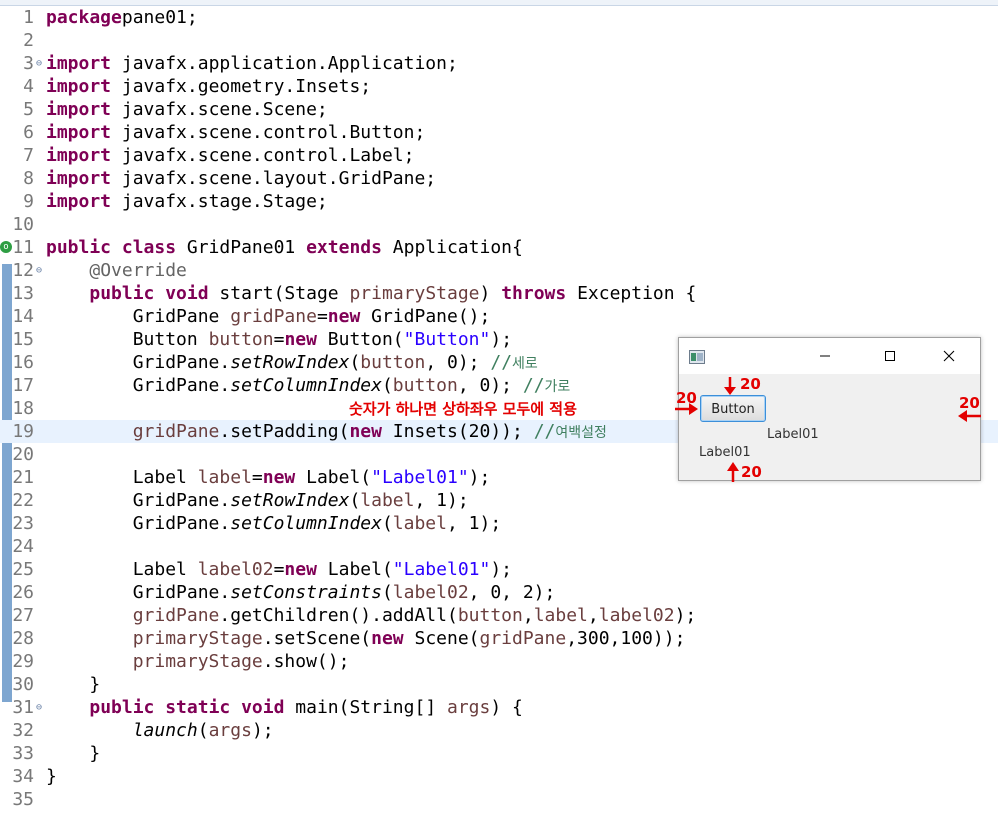  Describe the element at coordinates (284, 63) in the screenshot. I see `code-token: javafx.application.Application;` at that location.